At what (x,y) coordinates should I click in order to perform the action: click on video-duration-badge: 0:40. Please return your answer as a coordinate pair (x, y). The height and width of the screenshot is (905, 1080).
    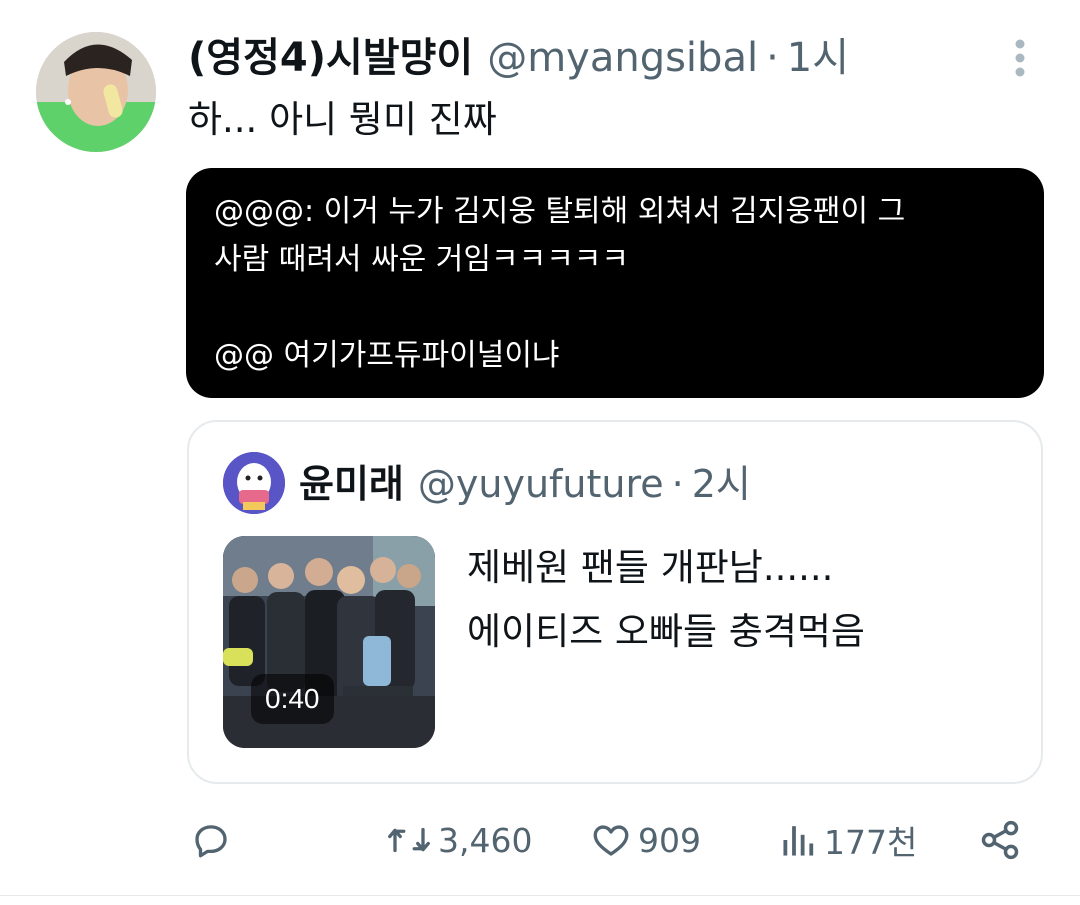
    Looking at the image, I should click on (292, 699).